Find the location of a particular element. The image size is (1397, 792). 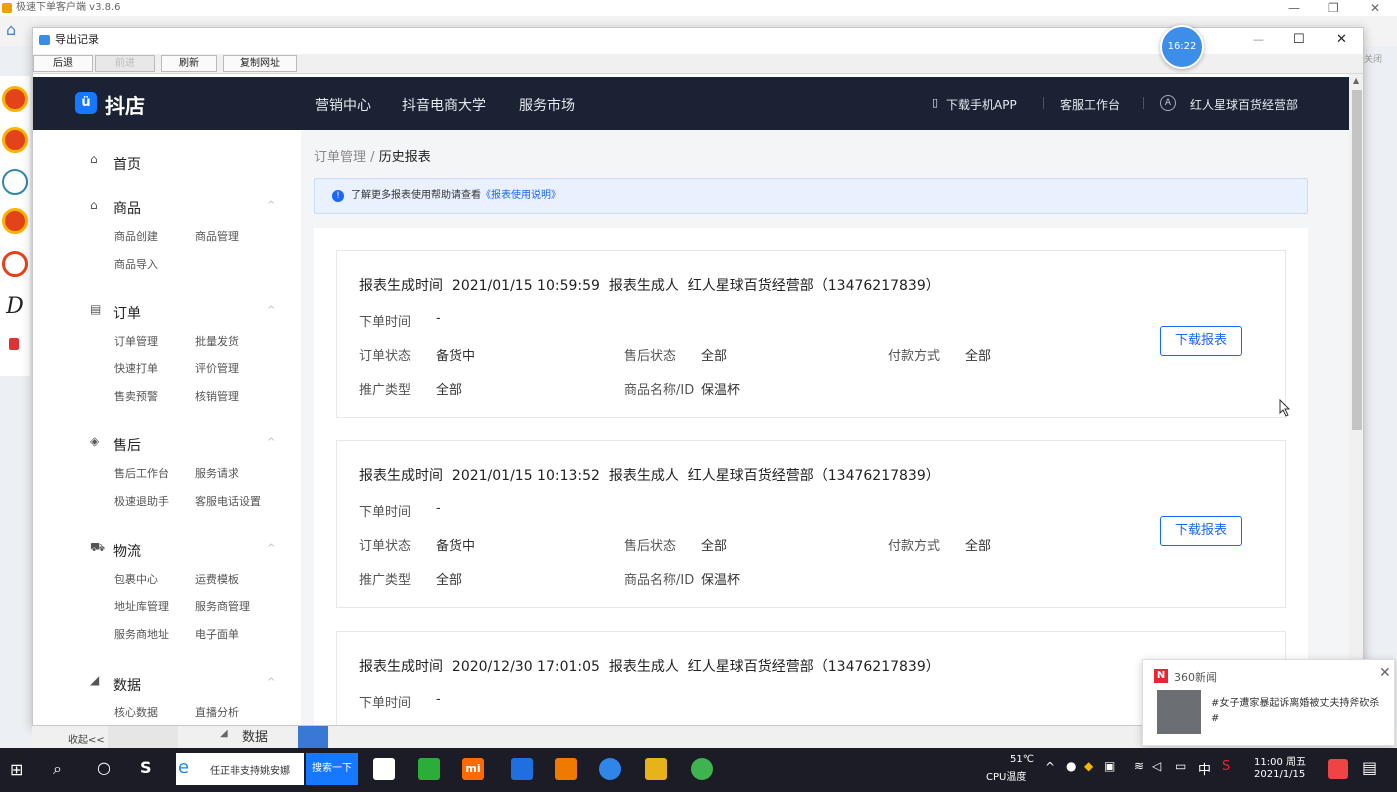

browser-search-text: 任正非支持姚安娜 is located at coordinates (250, 769).